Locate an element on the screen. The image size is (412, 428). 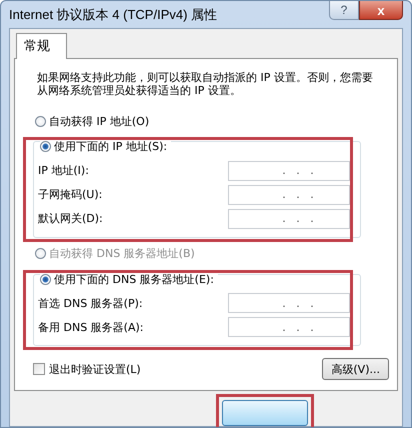
help-button: ? is located at coordinates (344, 10).